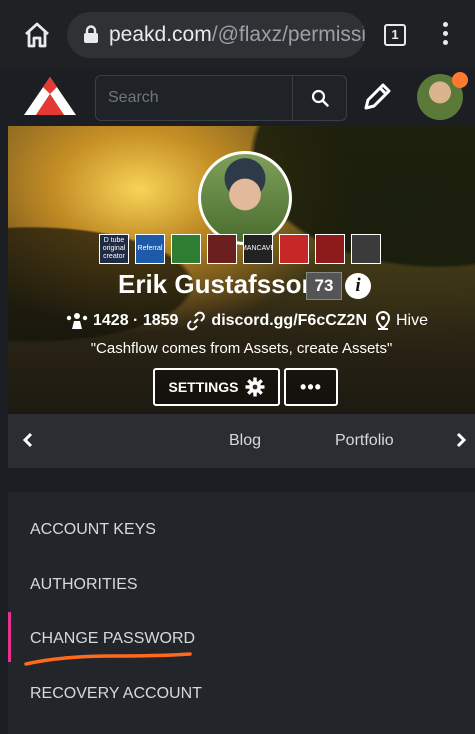 Image resolution: width=475 pixels, height=734 pixels. What do you see at coordinates (186, 249) in the screenshot?
I see `badge-green` at bounding box center [186, 249].